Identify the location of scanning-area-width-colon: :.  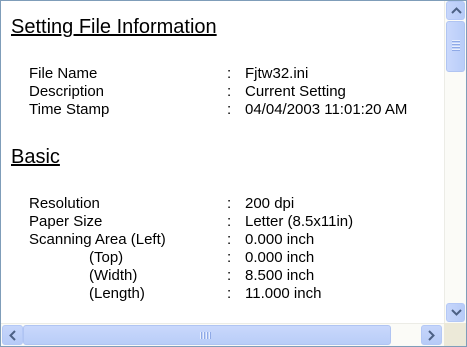
(229, 275).